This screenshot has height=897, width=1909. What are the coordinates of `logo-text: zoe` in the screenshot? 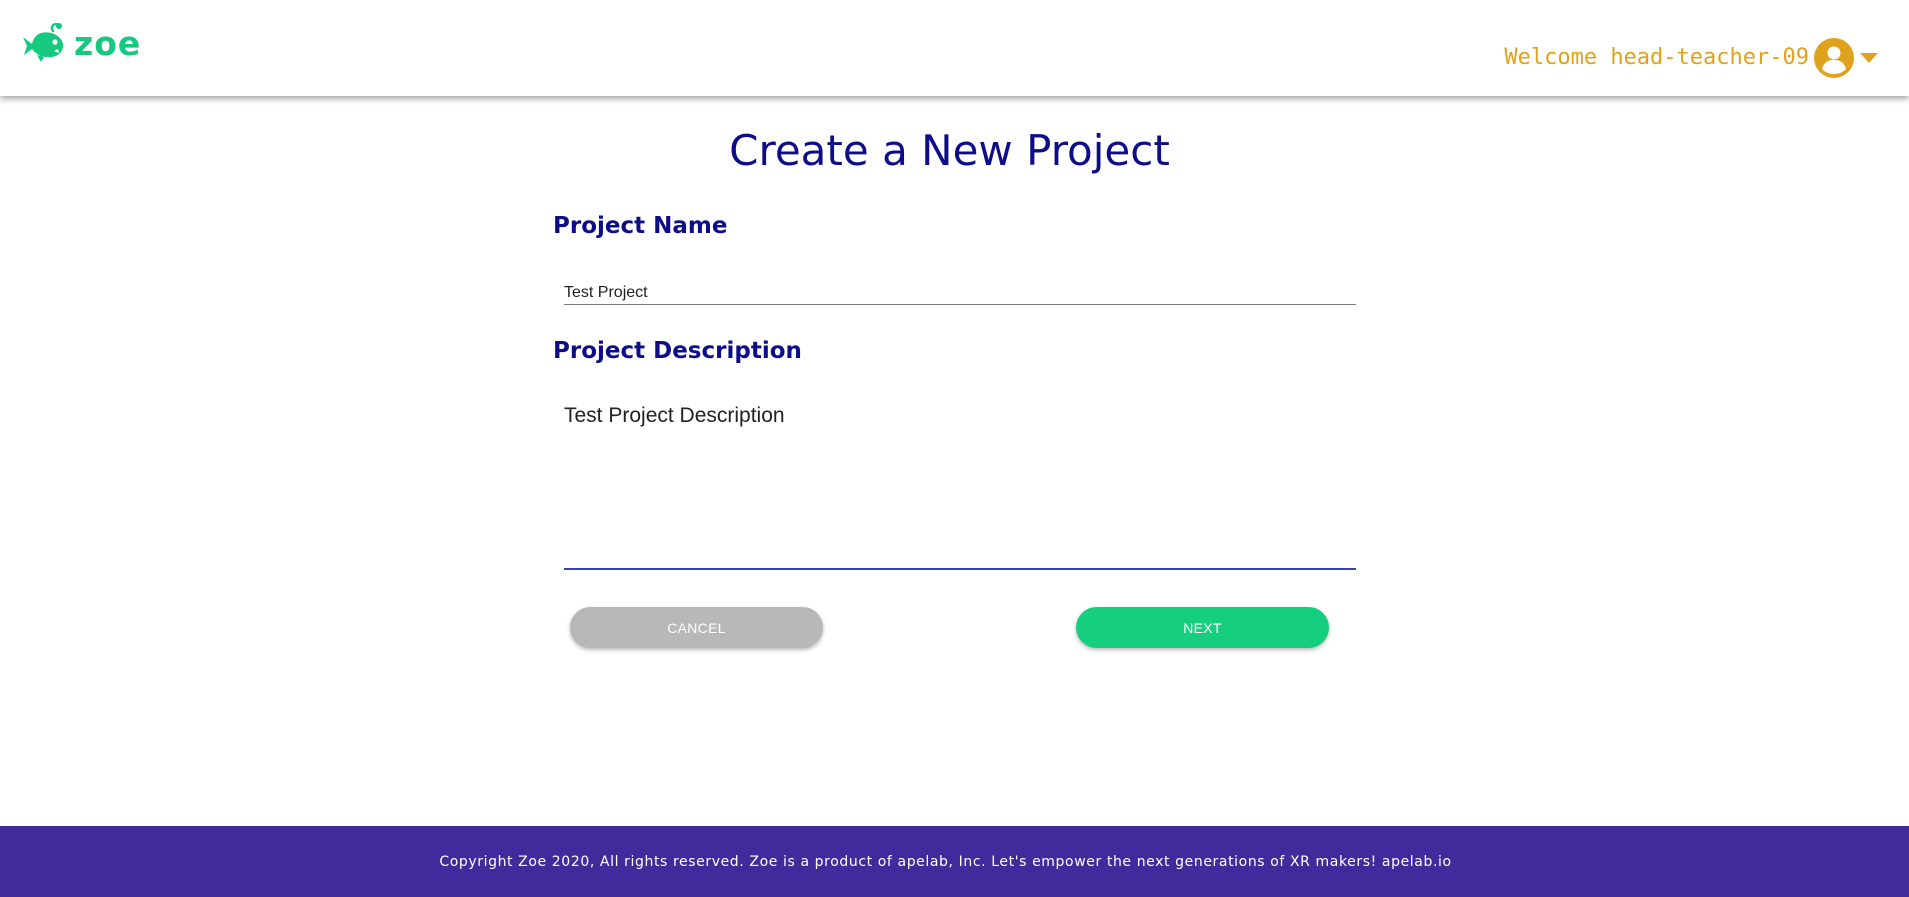 It's located at (108, 43).